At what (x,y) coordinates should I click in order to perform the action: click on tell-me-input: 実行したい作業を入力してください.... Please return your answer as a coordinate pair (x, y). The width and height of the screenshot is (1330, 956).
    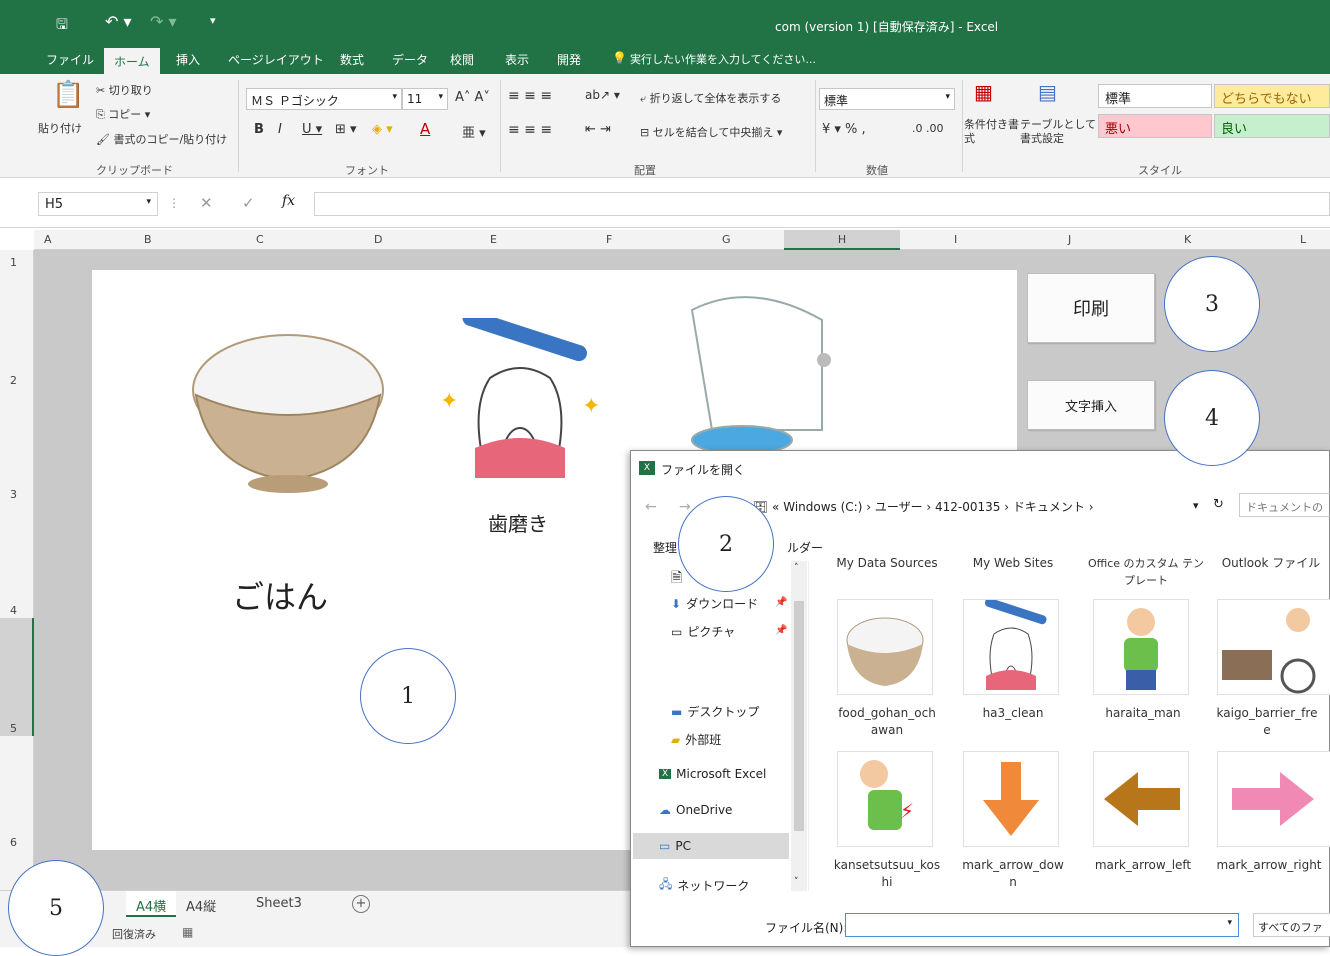
    Looking at the image, I should click on (723, 59).